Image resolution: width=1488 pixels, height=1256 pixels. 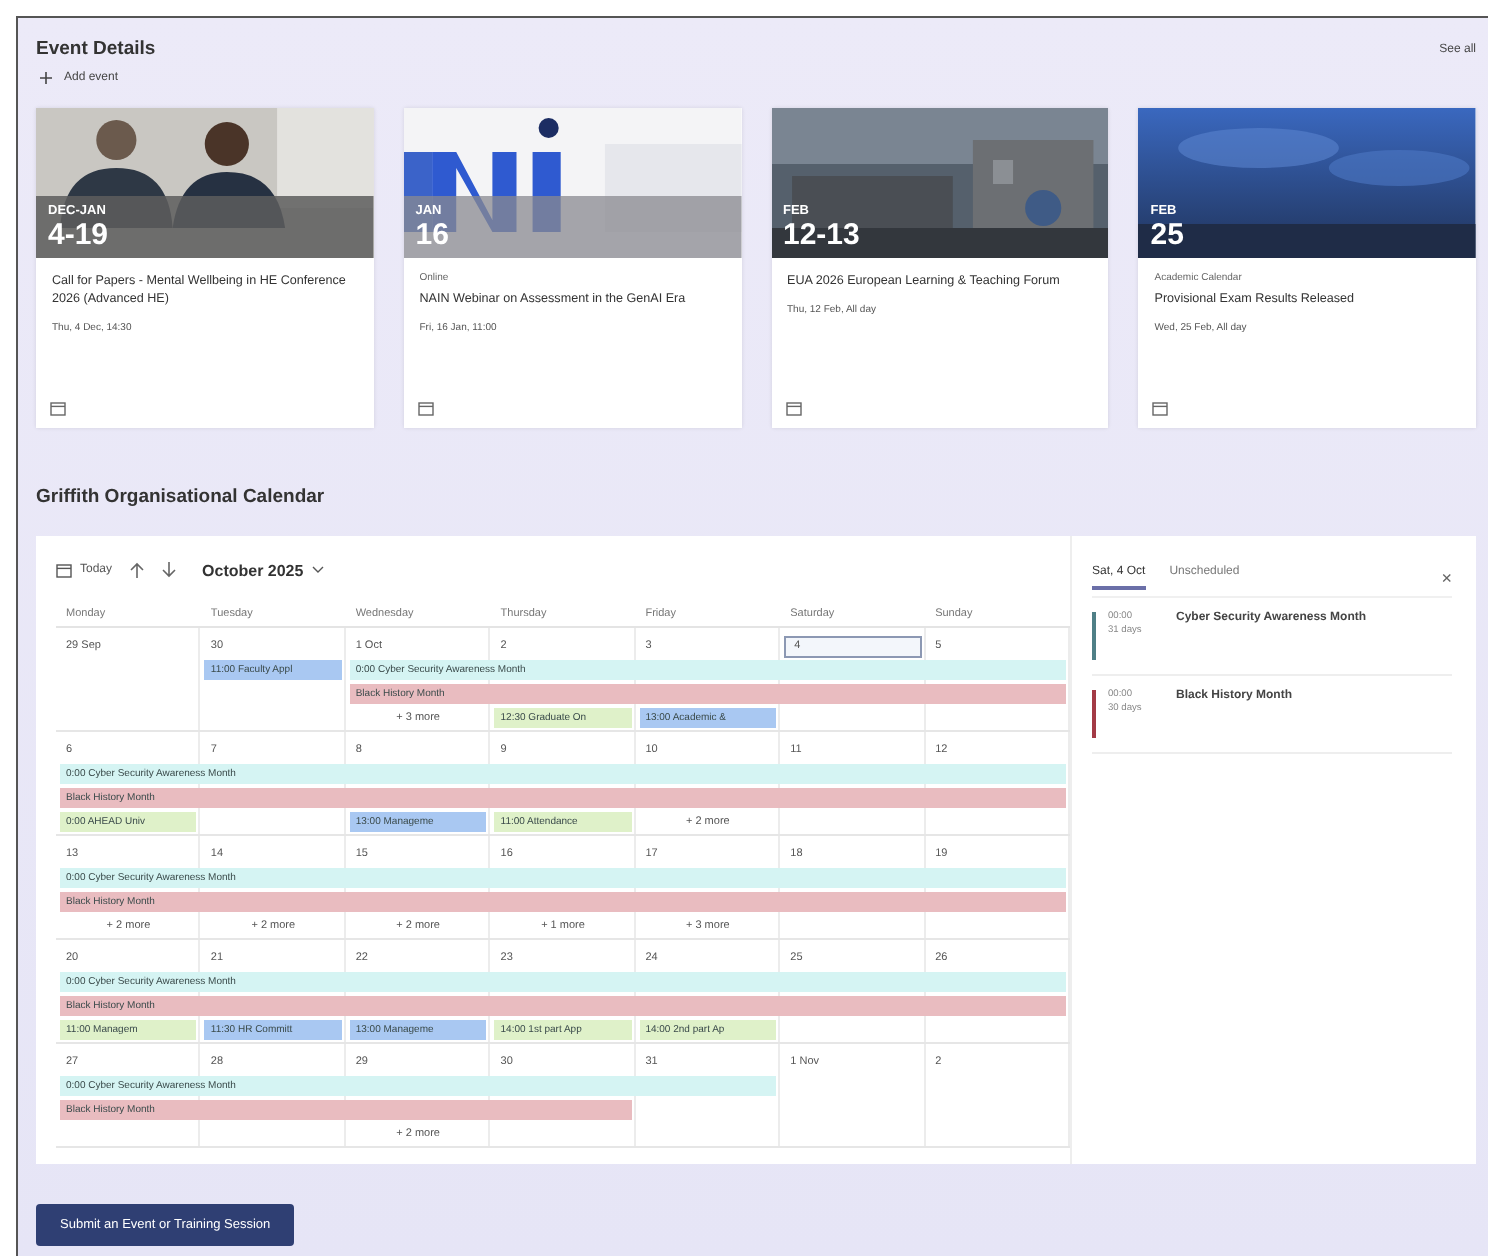 What do you see at coordinates (263, 570) in the screenshot?
I see `month-picker: October 2025` at bounding box center [263, 570].